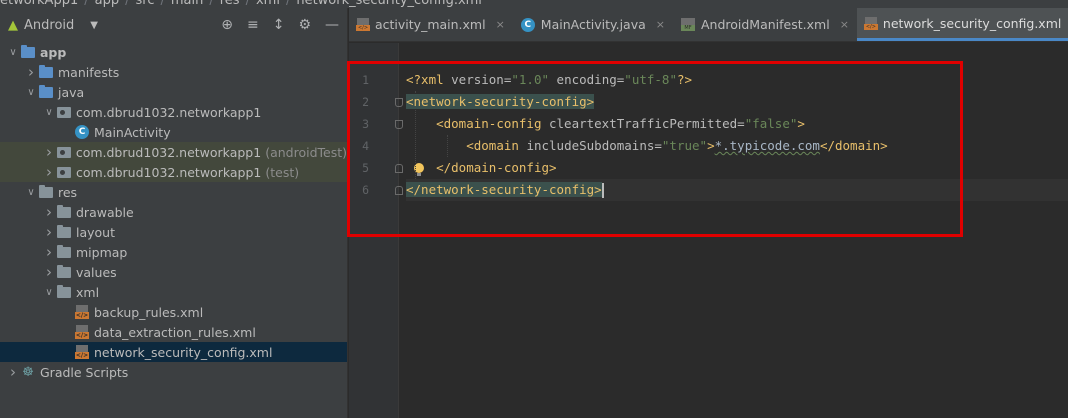 This screenshot has height=418, width=1068. Describe the element at coordinates (187, 4) in the screenshot. I see `breadcrumb-item: main` at that location.